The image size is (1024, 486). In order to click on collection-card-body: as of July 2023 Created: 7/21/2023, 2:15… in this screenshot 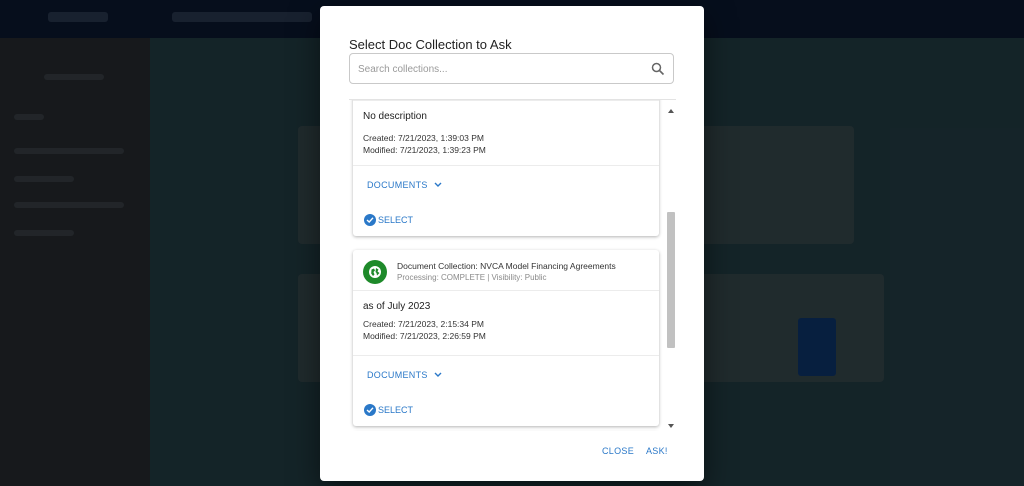, I will do `click(506, 323)`.